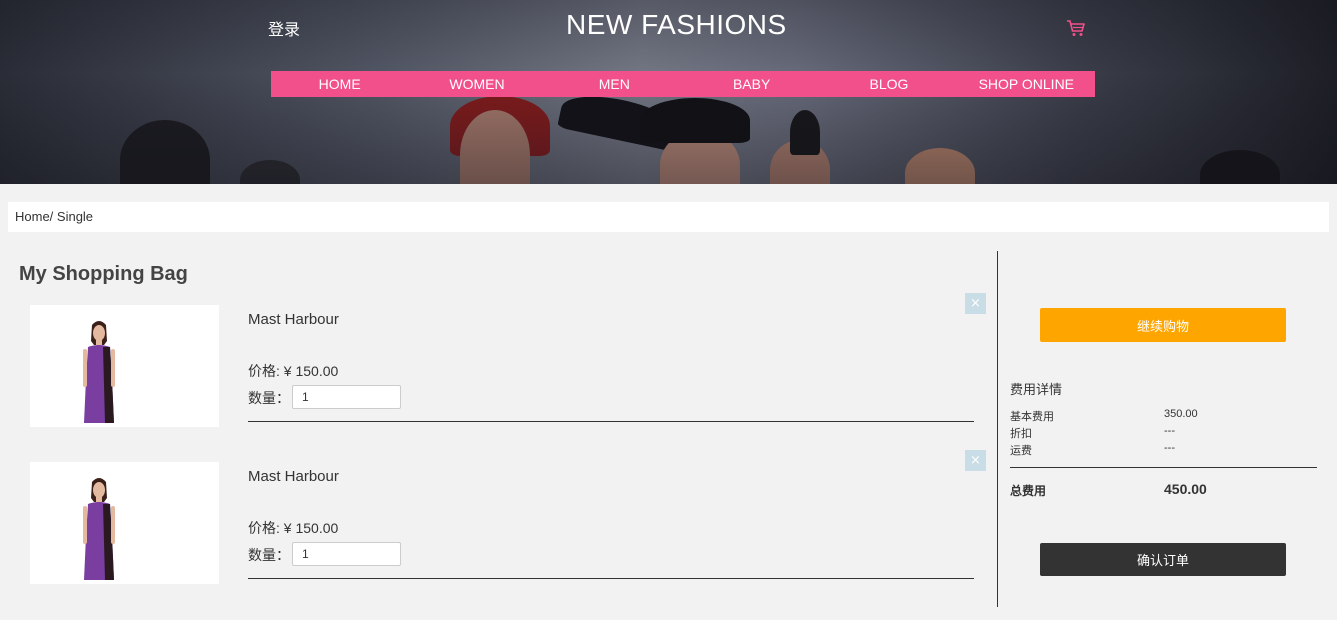  Describe the element at coordinates (476, 84) in the screenshot. I see `nav-women: WOMEN` at that location.